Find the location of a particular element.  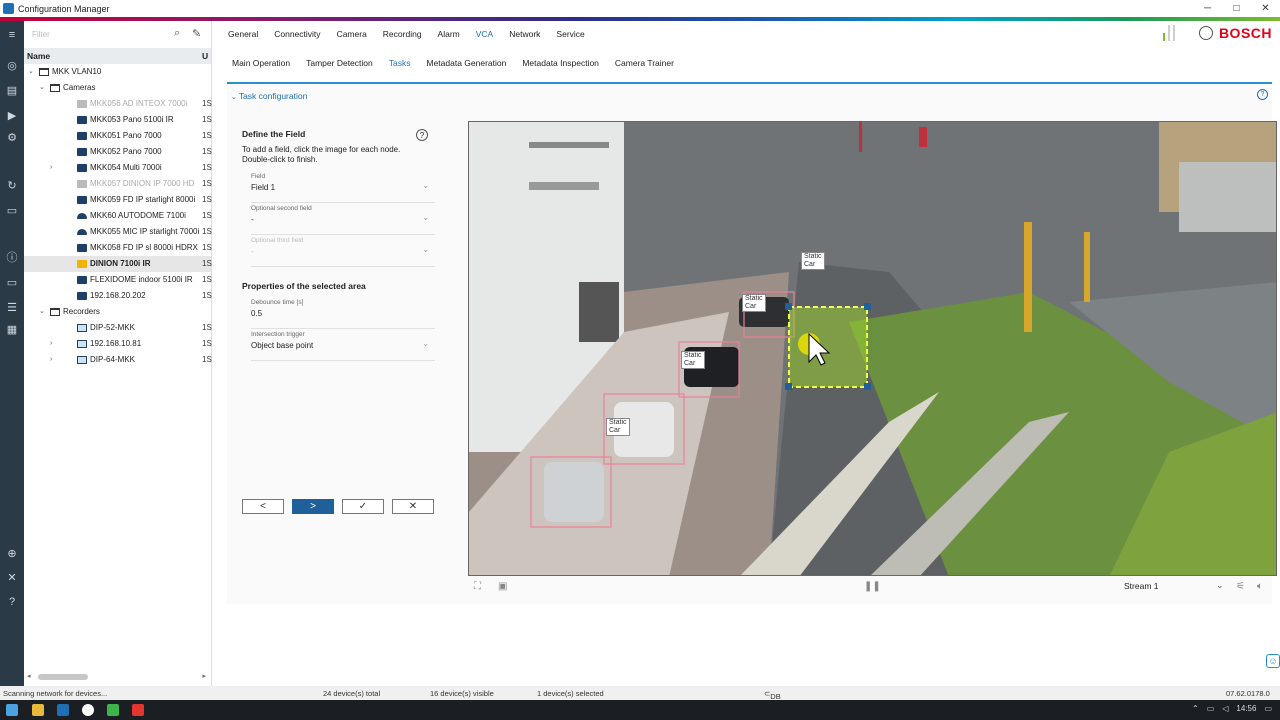

feedback-icon: ☺ is located at coordinates (1273, 661).